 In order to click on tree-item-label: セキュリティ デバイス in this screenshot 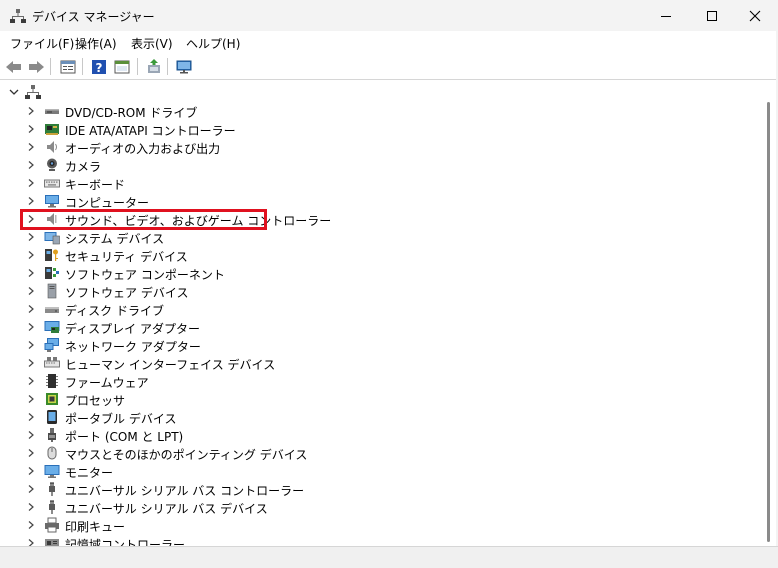, I will do `click(126, 257)`.